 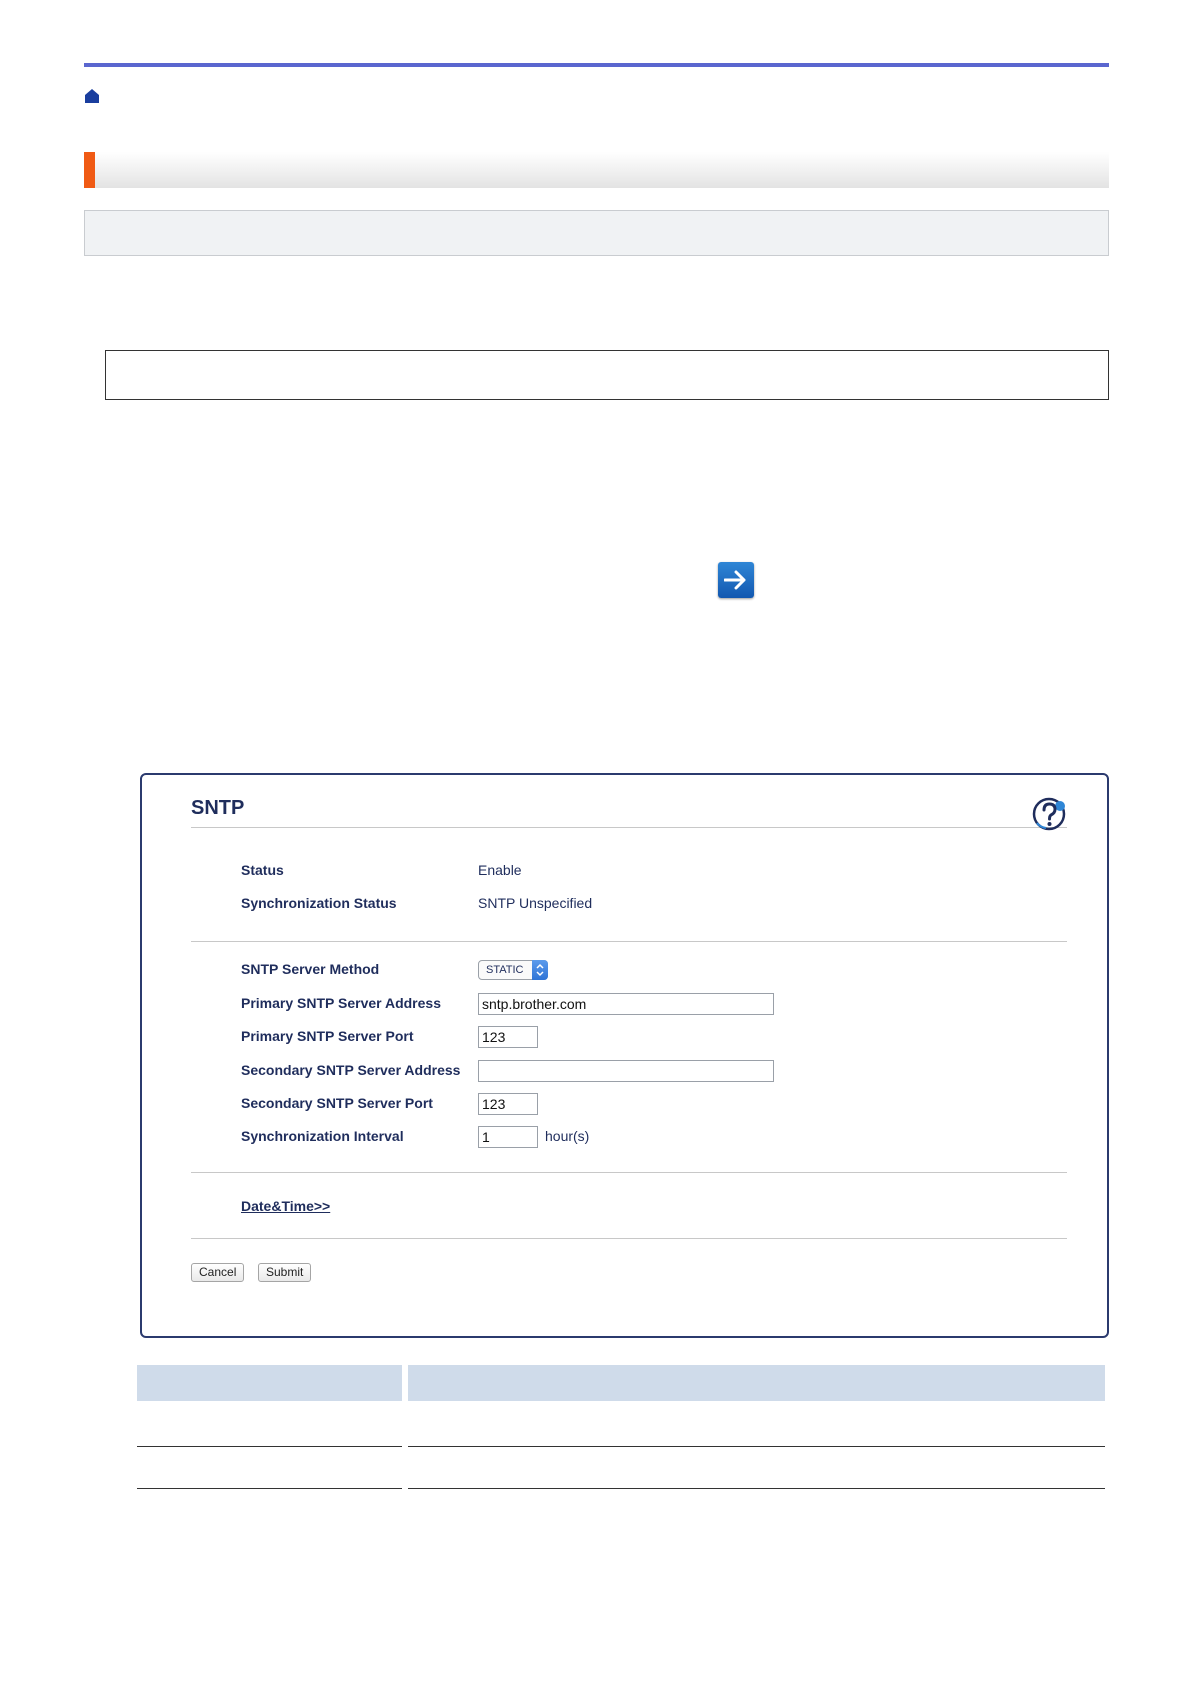 I want to click on status-label: Status, so click(x=262, y=870).